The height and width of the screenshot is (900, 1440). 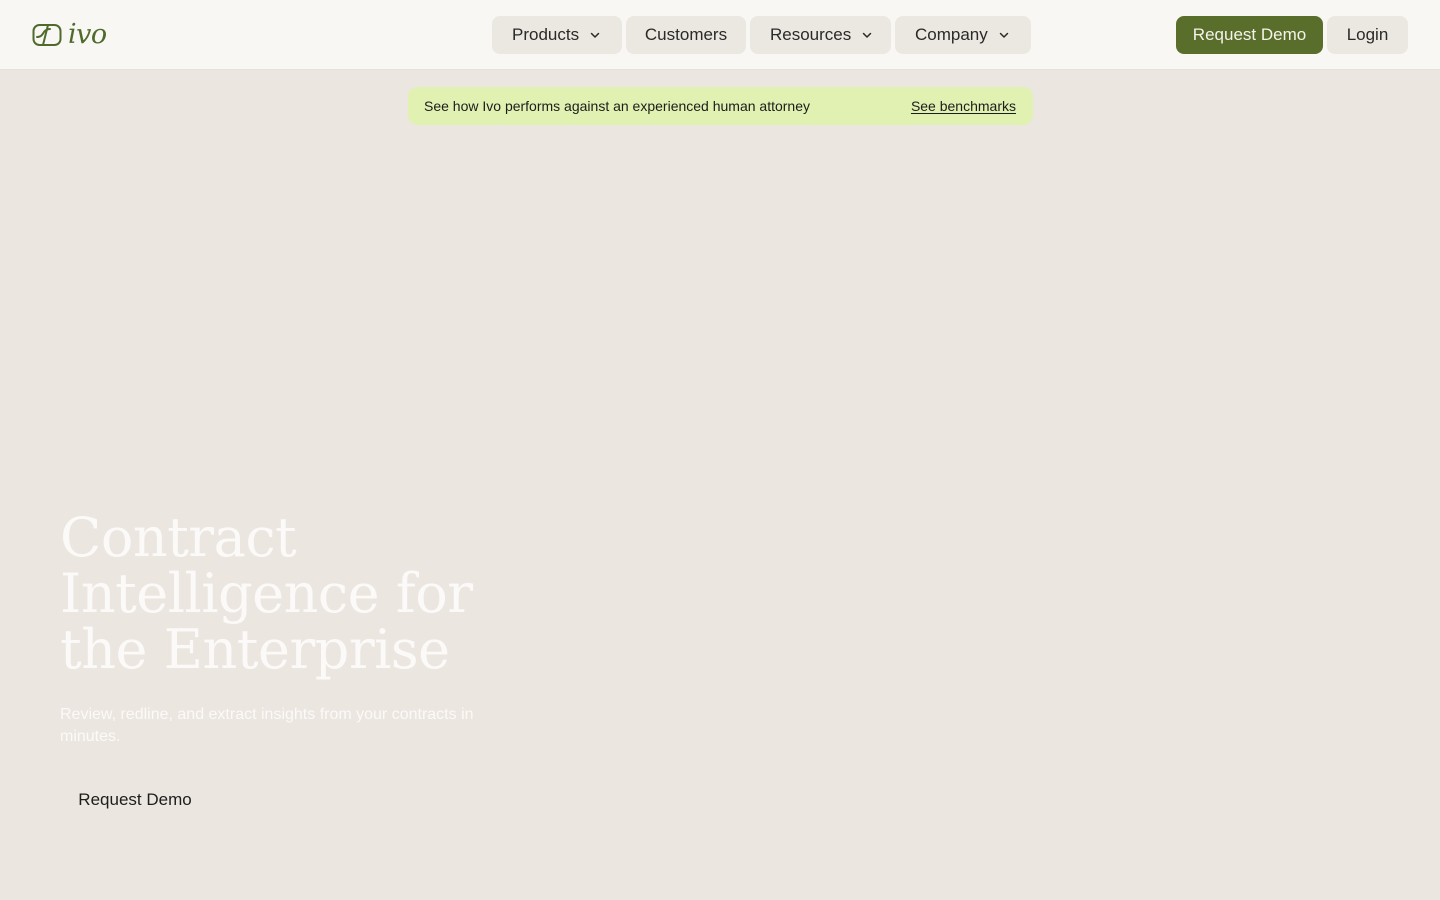 I want to click on nav-item-products: Products, so click(x=557, y=35).